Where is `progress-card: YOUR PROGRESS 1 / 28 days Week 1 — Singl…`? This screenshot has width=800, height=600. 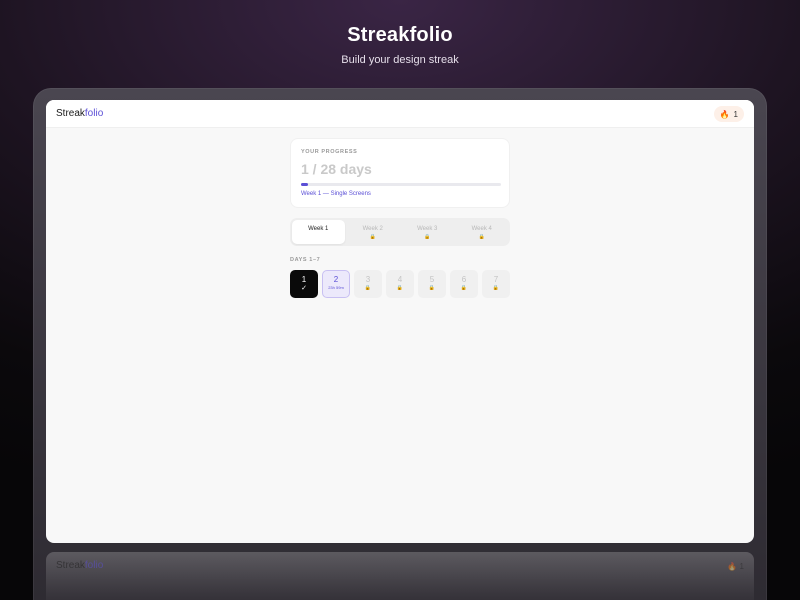 progress-card: YOUR PROGRESS 1 / 28 days Week 1 — Singl… is located at coordinates (400, 173).